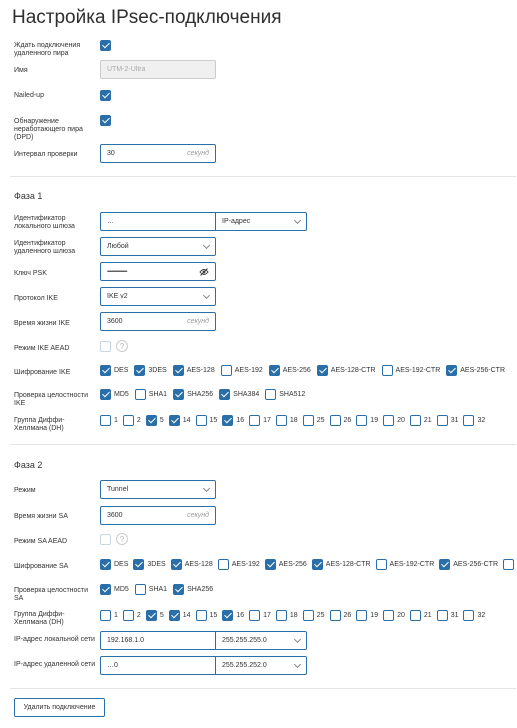 The image size is (517, 728). What do you see at coordinates (158, 489) in the screenshot?
I see `mode-select: Tunnel` at bounding box center [158, 489].